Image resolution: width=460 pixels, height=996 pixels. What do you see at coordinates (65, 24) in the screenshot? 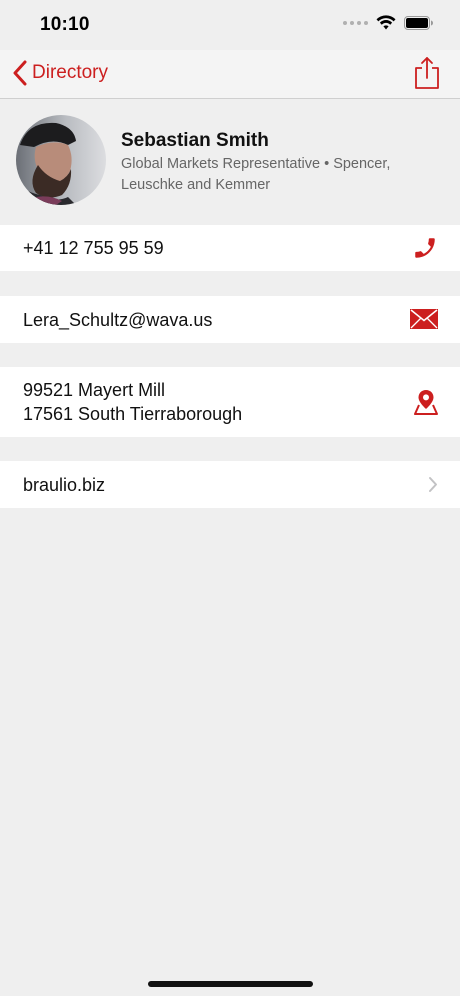
I see `status-time: 10:10` at bounding box center [65, 24].